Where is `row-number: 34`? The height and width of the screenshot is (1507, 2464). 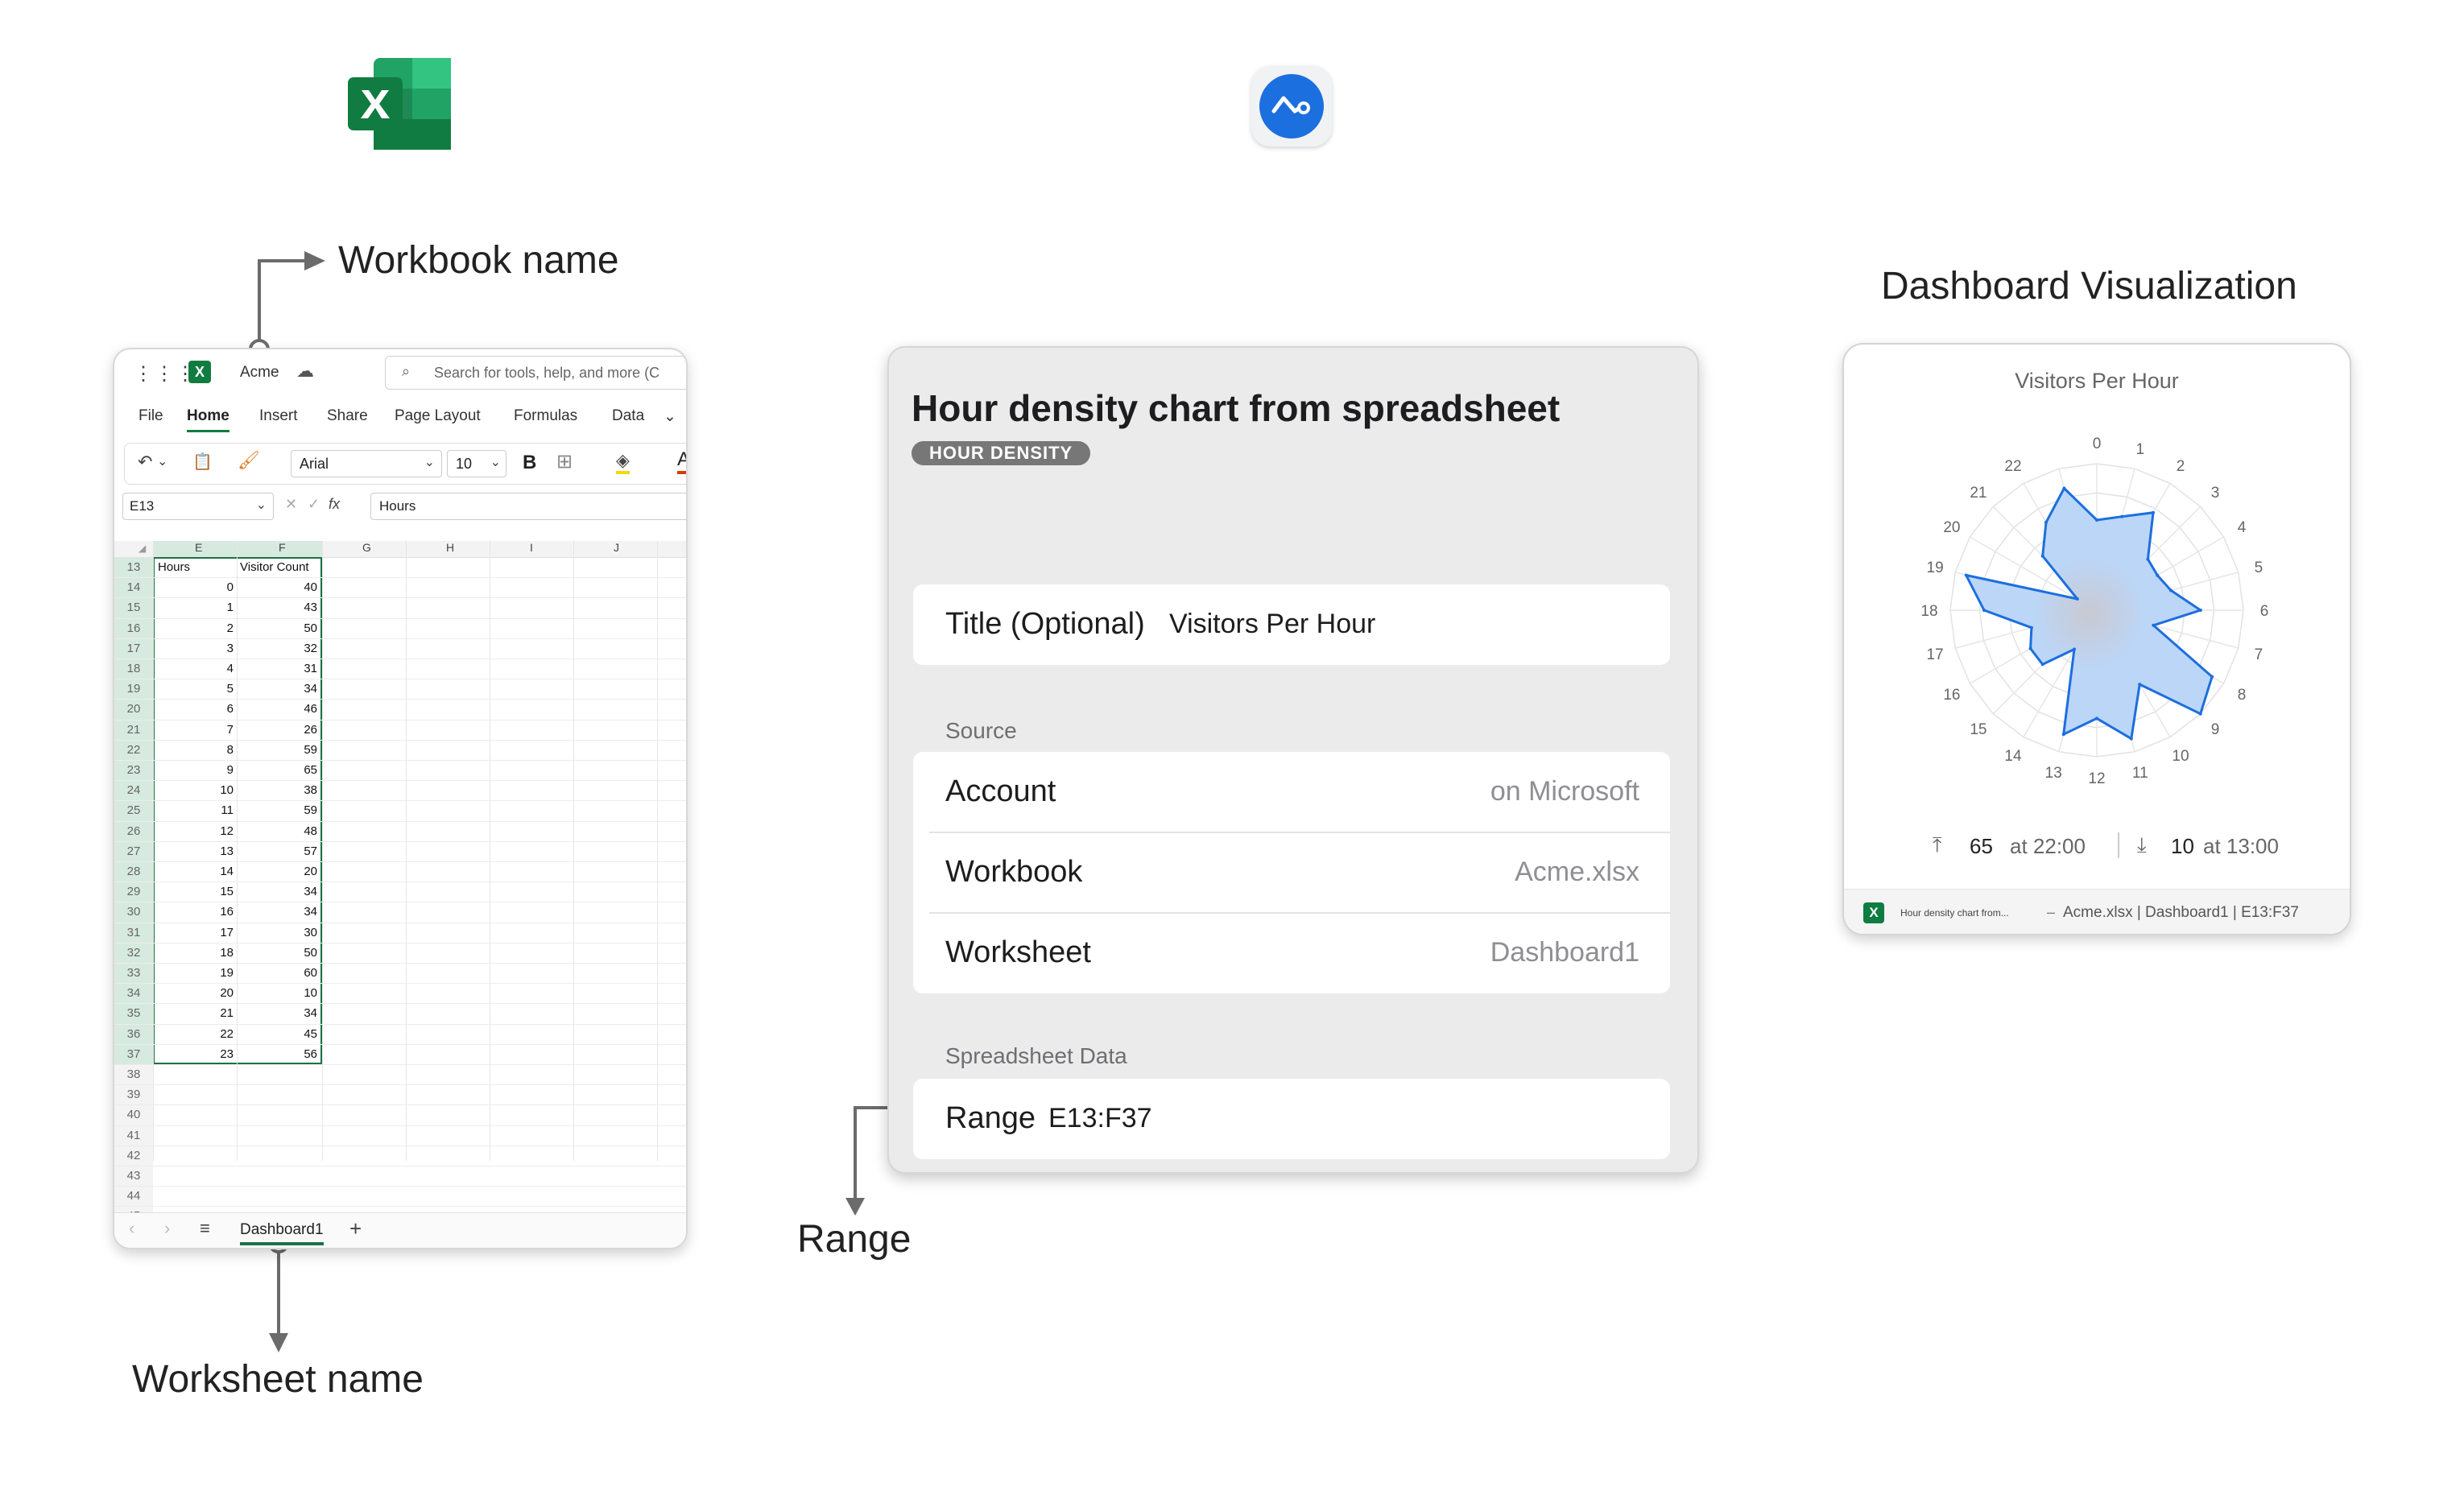
row-number: 34 is located at coordinates (133, 993).